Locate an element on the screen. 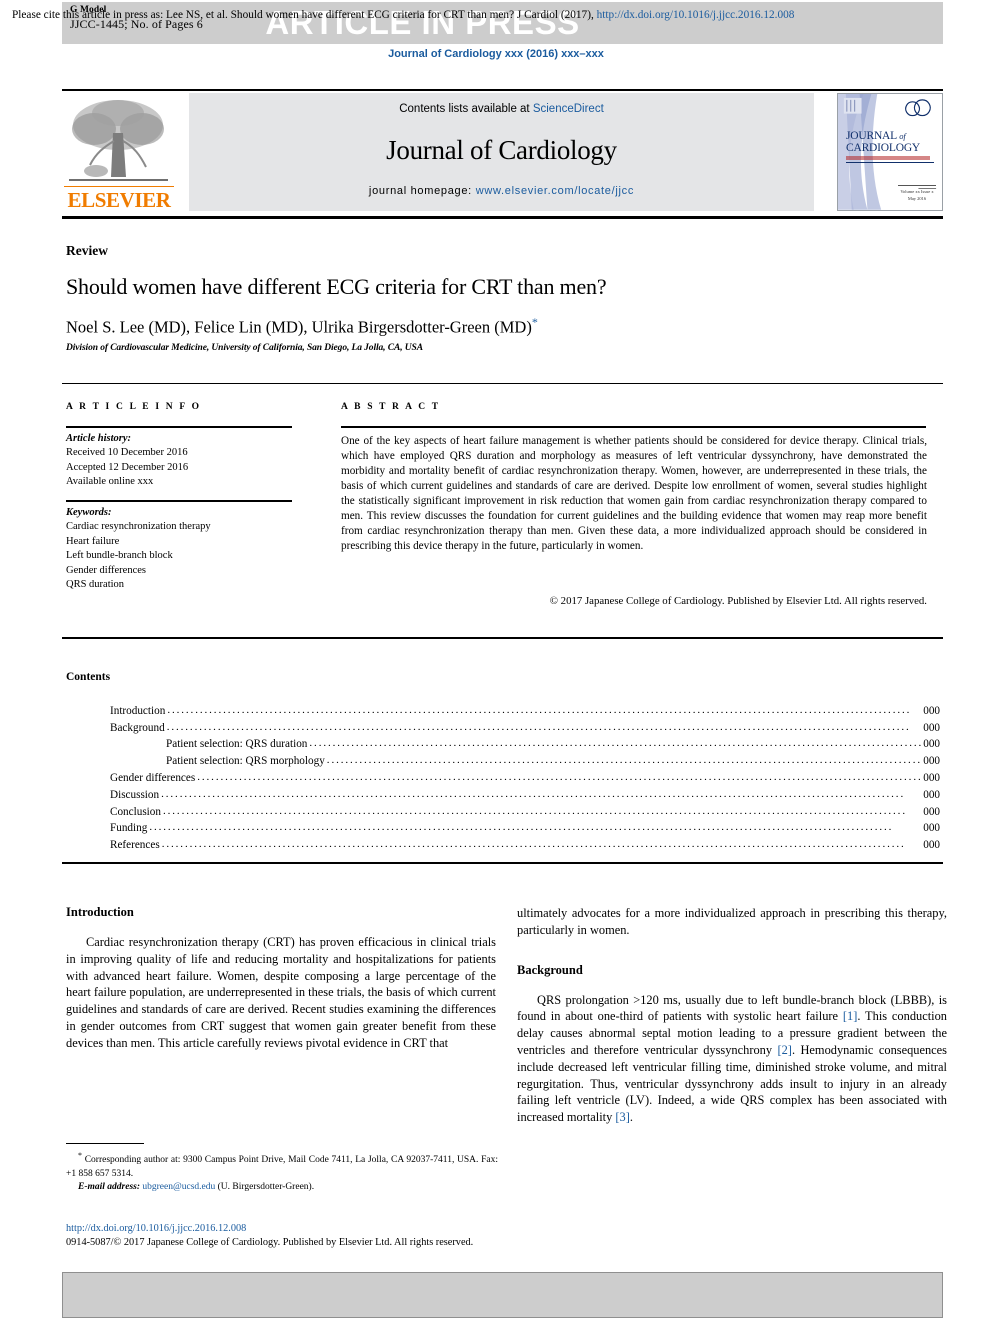 This screenshot has height=1323, width=992. cover-journal-title: JOURNAL of CARDIOLOGY is located at coordinates (892, 142).